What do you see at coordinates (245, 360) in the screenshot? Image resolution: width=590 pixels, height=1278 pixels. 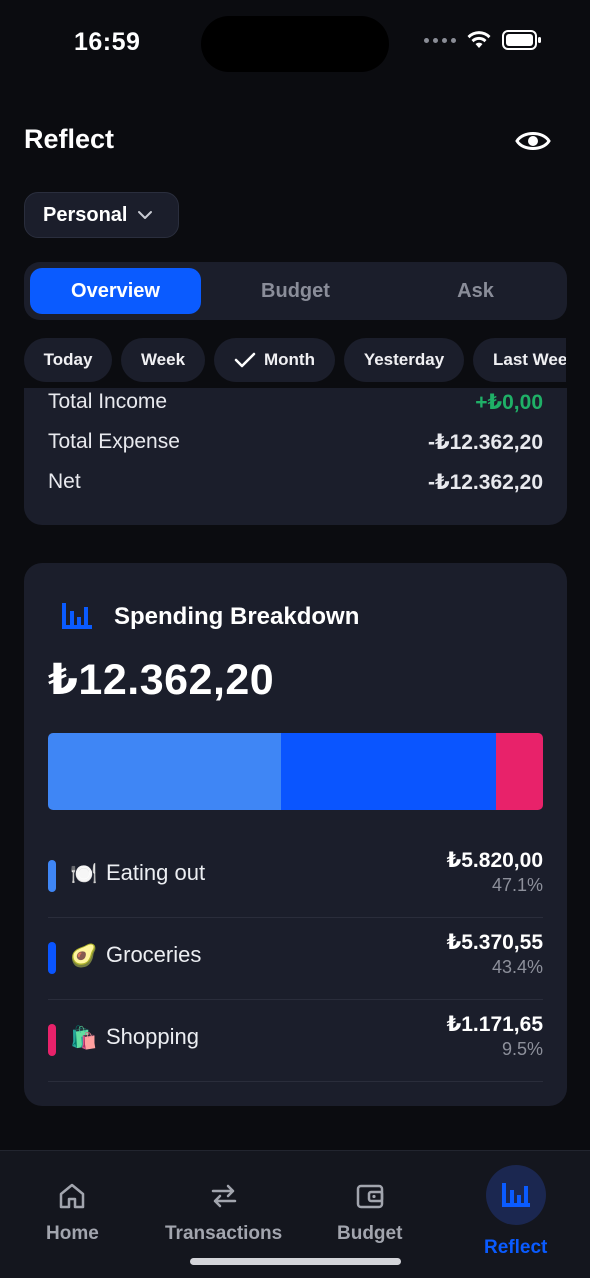 I see `checkmark-icon` at bounding box center [245, 360].